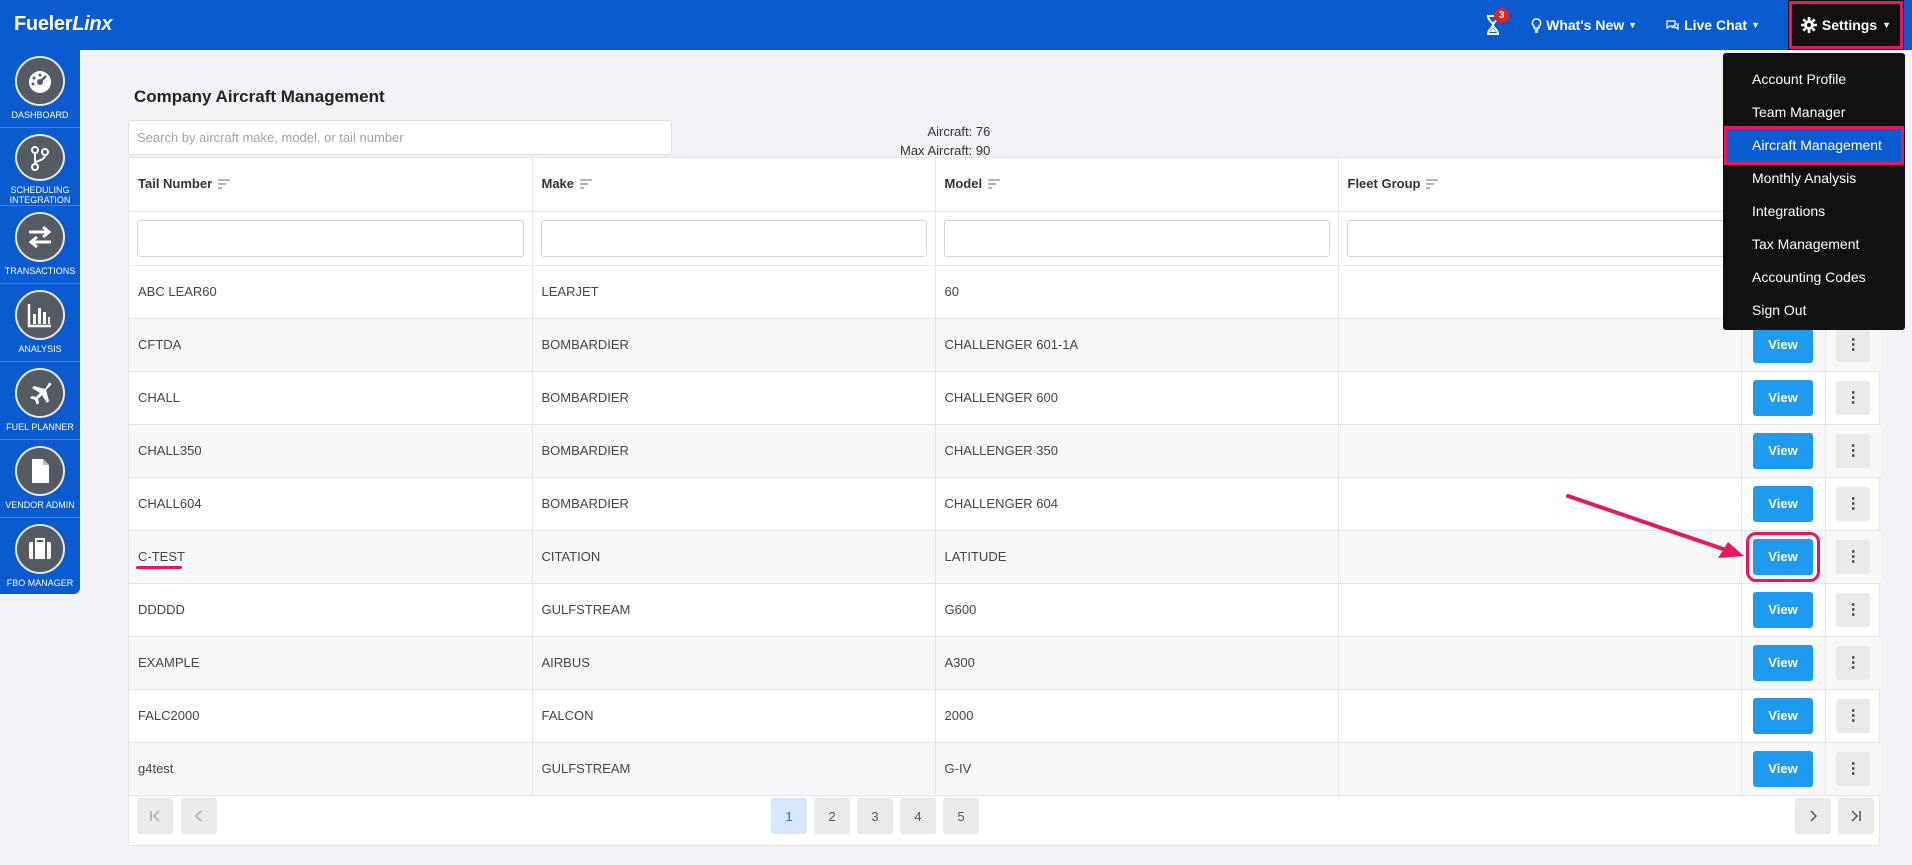  What do you see at coordinates (331, 557) in the screenshot?
I see `tail-number-cell: C-TEST` at bounding box center [331, 557].